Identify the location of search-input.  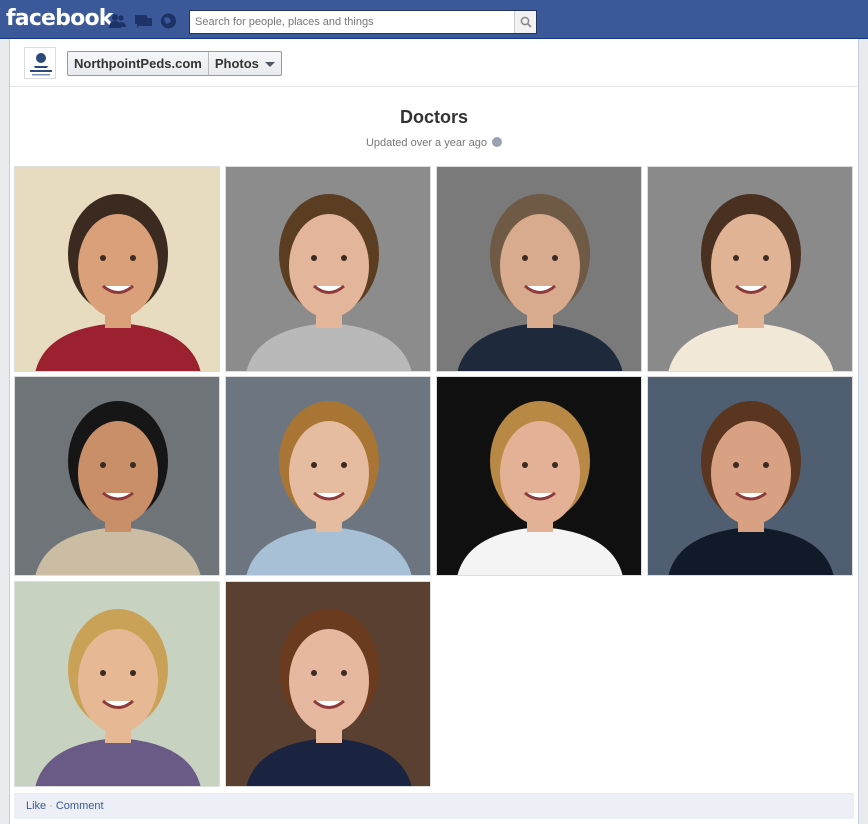
(352, 22).